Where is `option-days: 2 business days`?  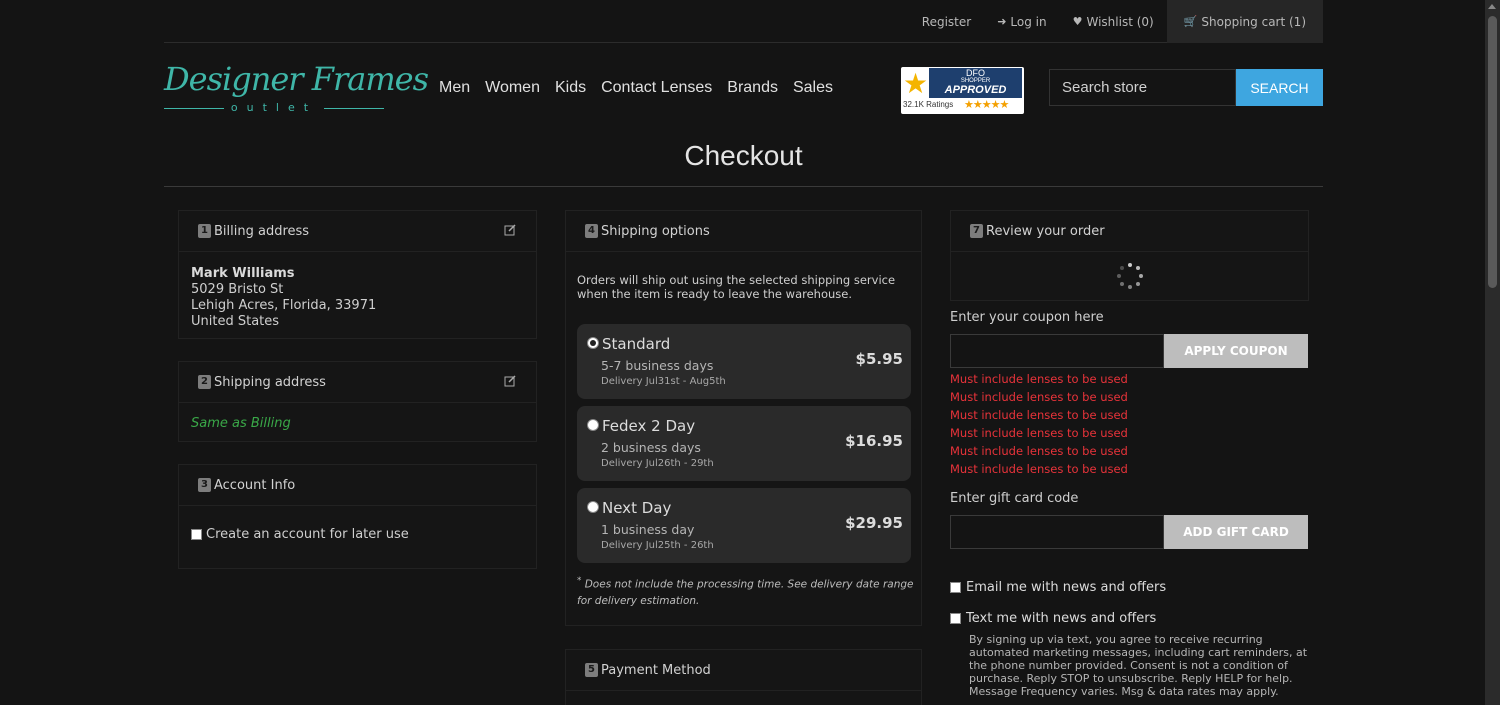
option-days: 2 business days is located at coordinates (651, 447).